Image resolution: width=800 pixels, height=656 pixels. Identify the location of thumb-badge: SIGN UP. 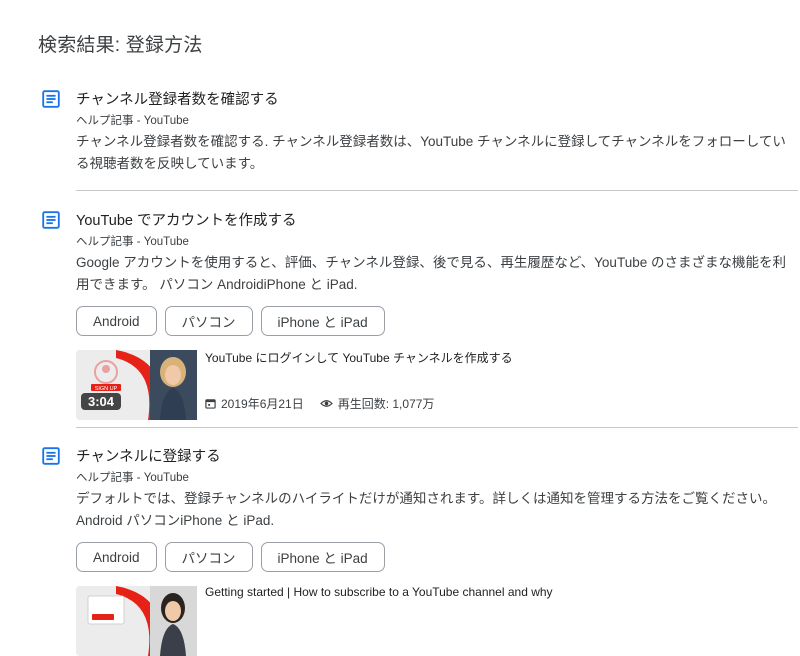
(106, 389).